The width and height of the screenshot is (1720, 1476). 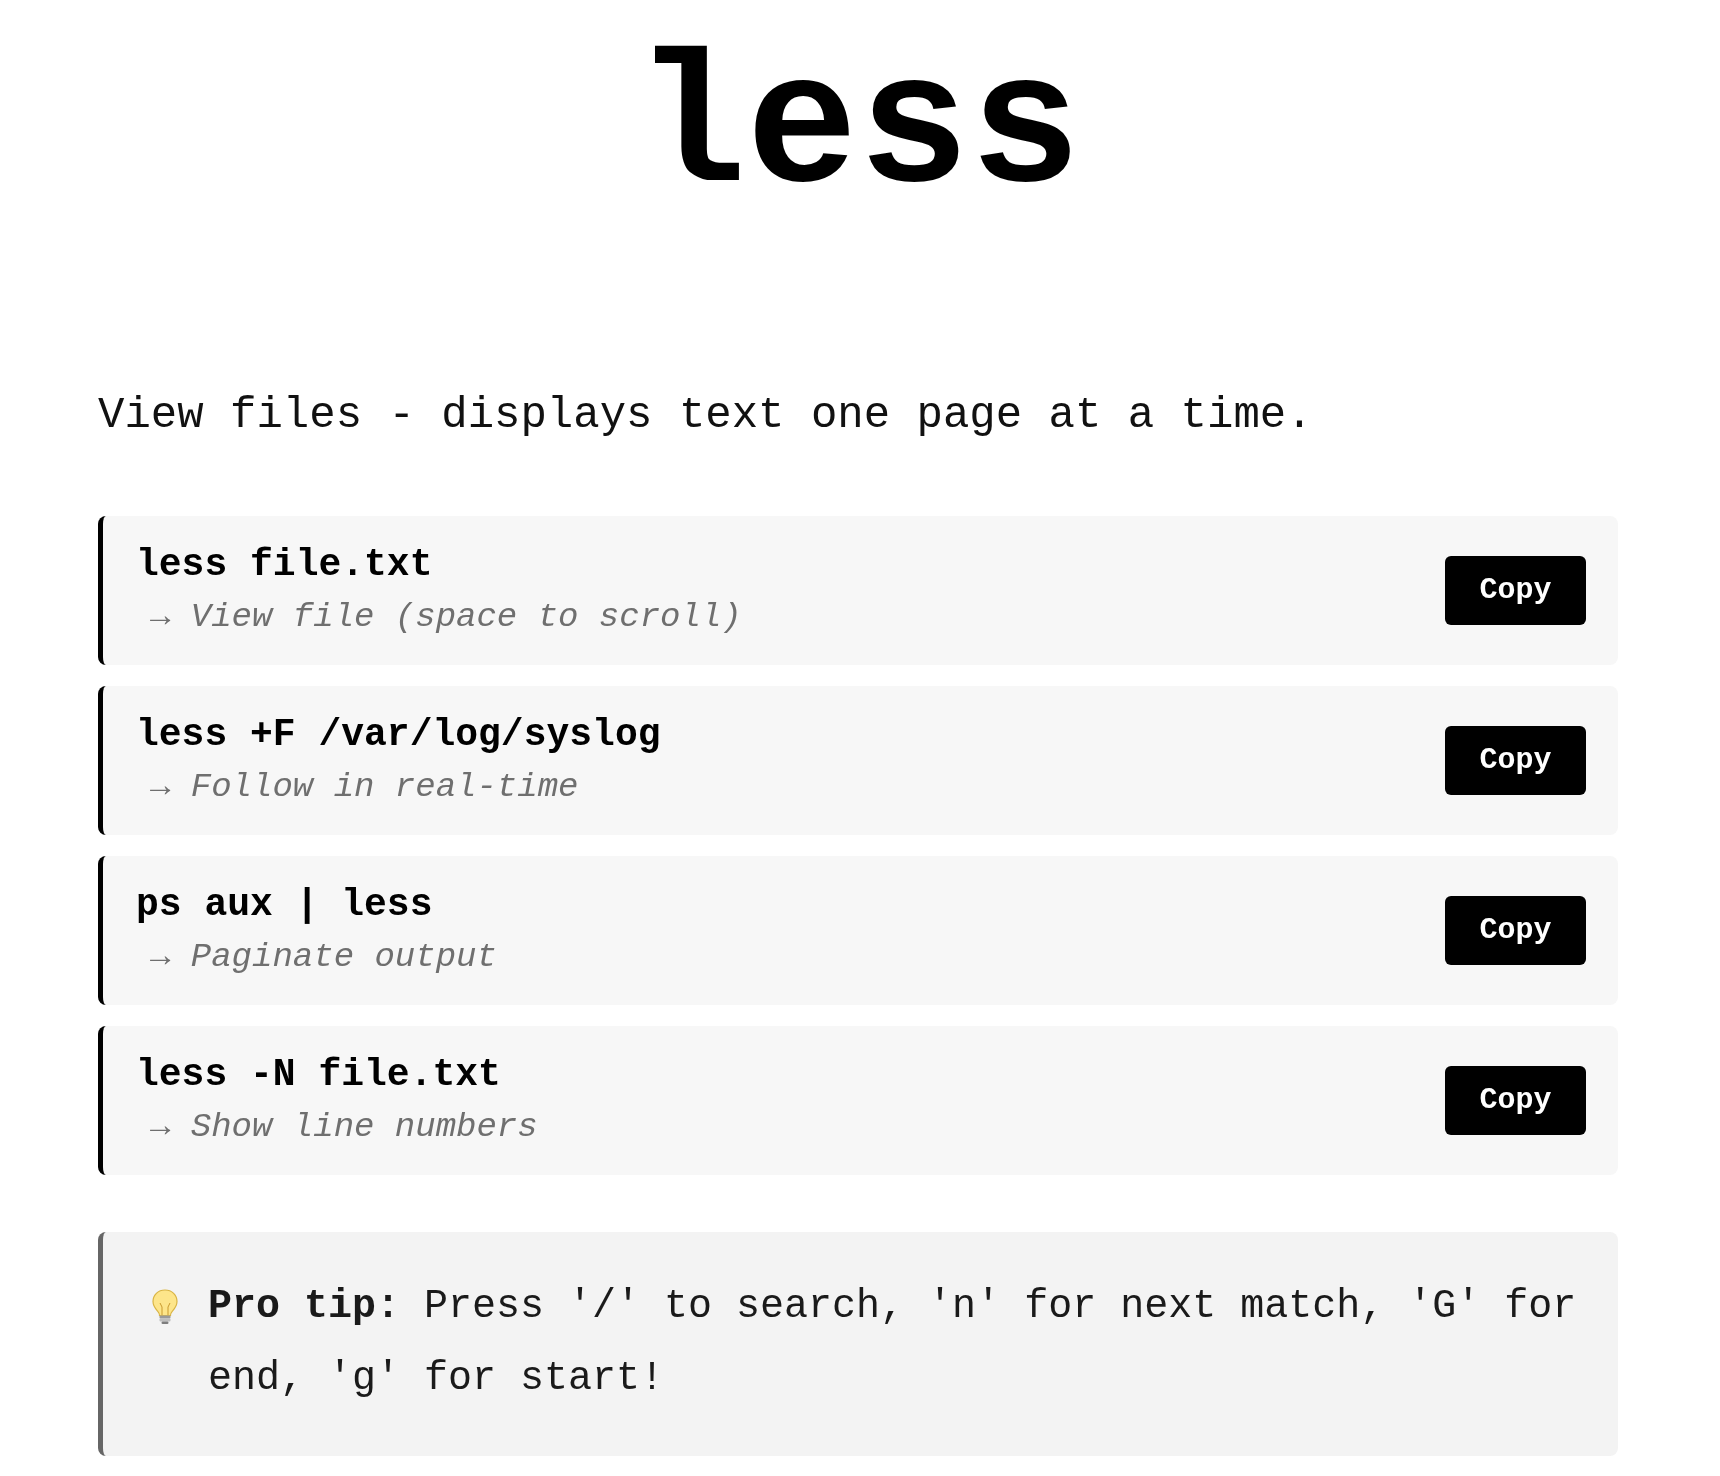 What do you see at coordinates (858, 131) in the screenshot?
I see `page-title: less` at bounding box center [858, 131].